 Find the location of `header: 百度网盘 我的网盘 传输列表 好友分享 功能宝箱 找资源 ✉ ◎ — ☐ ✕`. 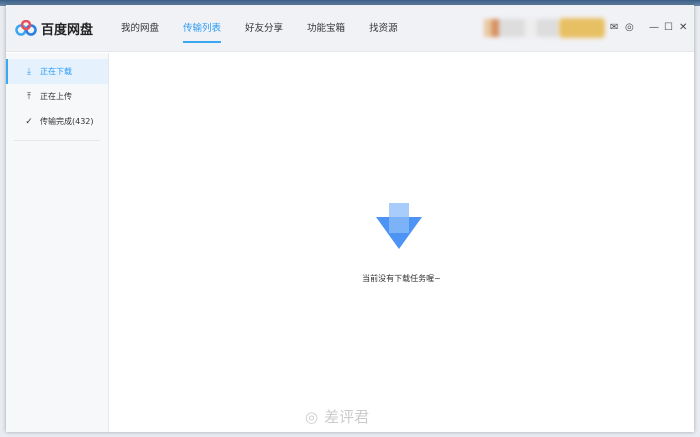

header: 百度网盘 我的网盘 传输列表 好友分享 功能宝箱 找资源 ✉ ◎ — ☐ ✕ is located at coordinates (350, 28).